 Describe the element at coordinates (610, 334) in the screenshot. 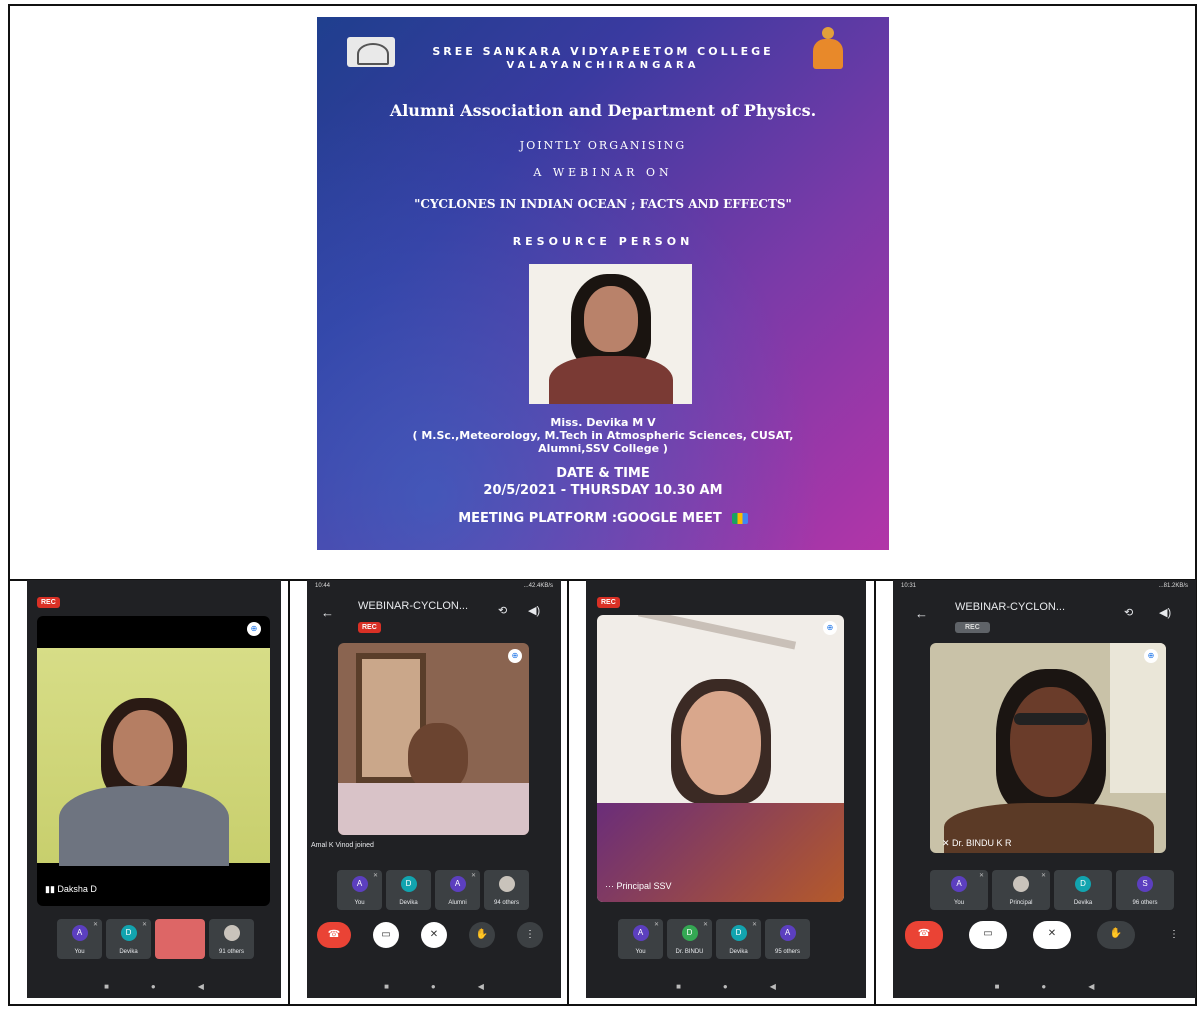

I see `speaker-photo` at that location.